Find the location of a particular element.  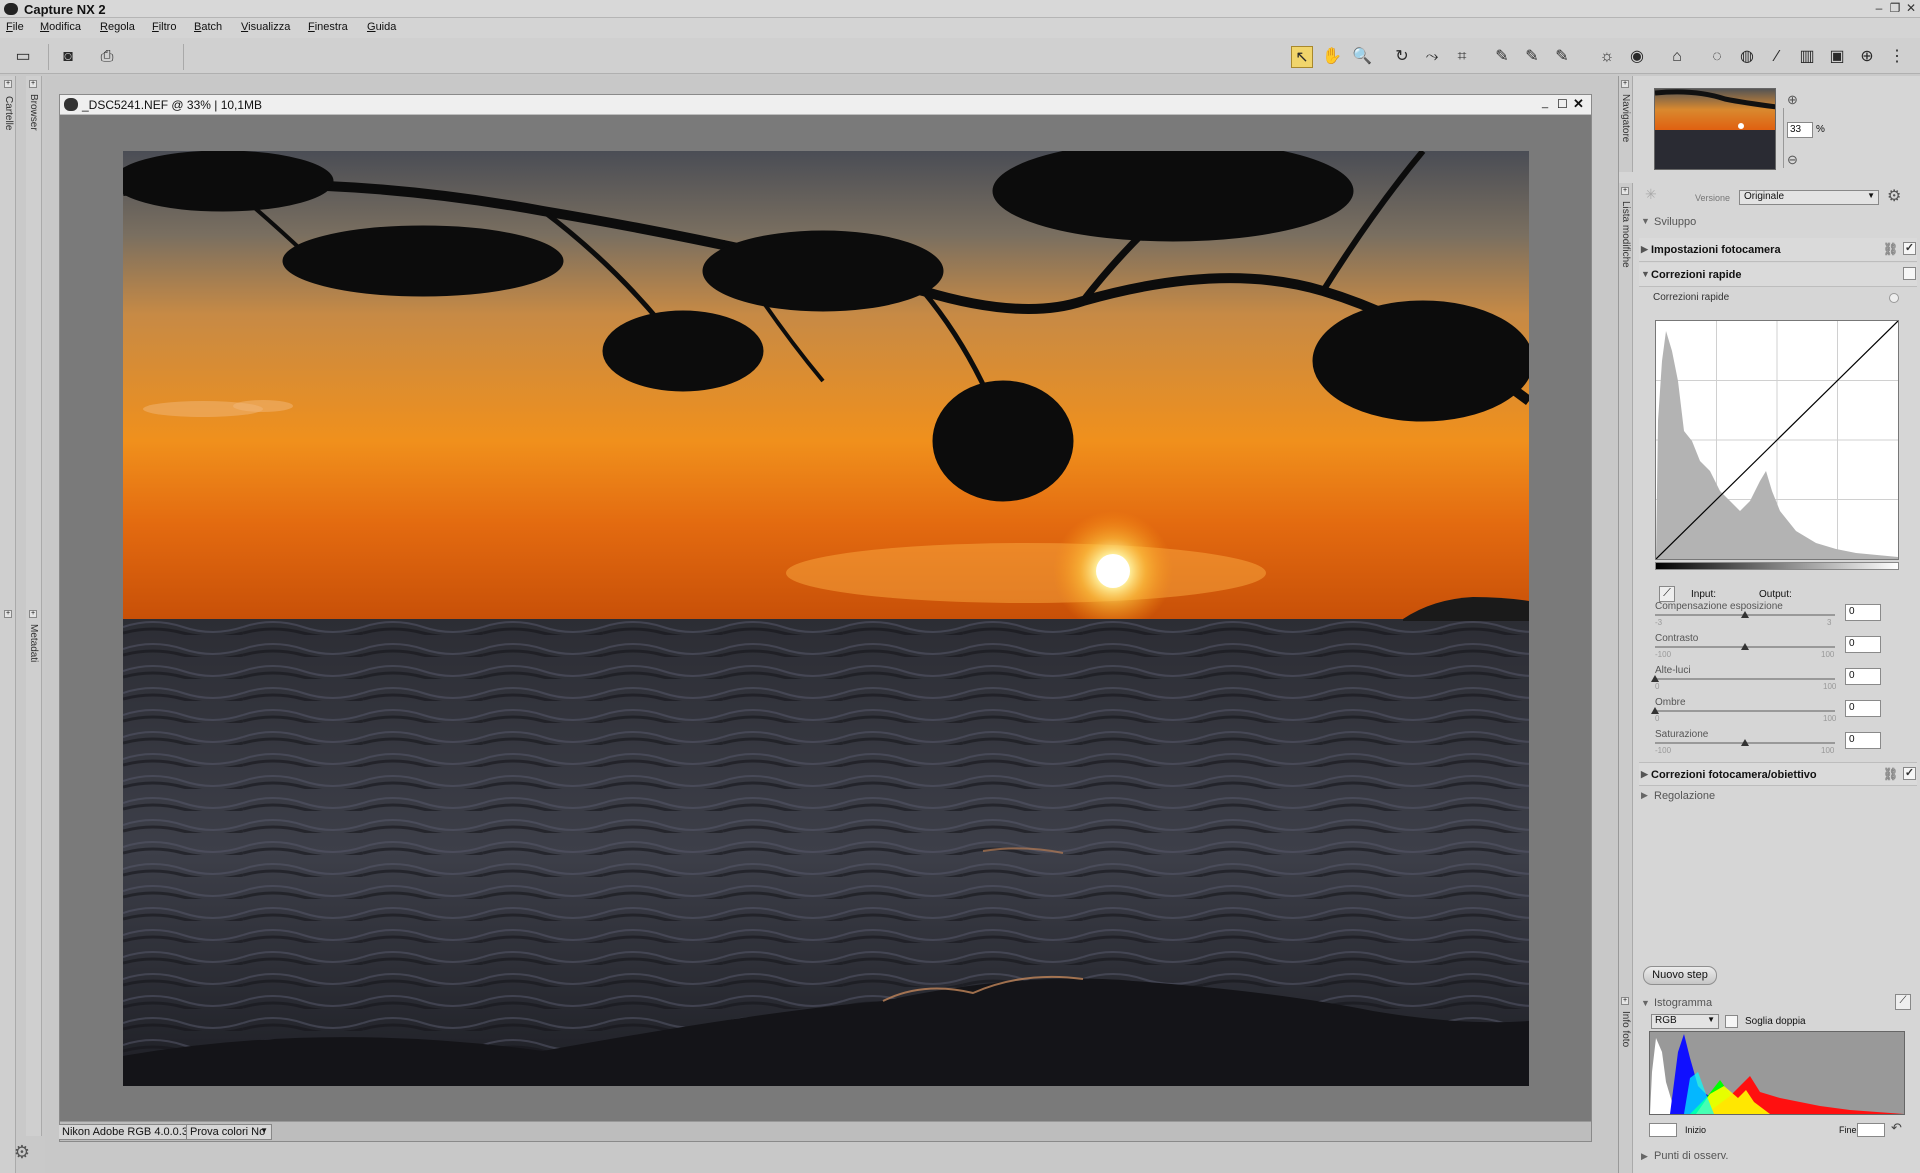

retouch-brush-icon: ⌂ is located at coordinates (1677, 57).